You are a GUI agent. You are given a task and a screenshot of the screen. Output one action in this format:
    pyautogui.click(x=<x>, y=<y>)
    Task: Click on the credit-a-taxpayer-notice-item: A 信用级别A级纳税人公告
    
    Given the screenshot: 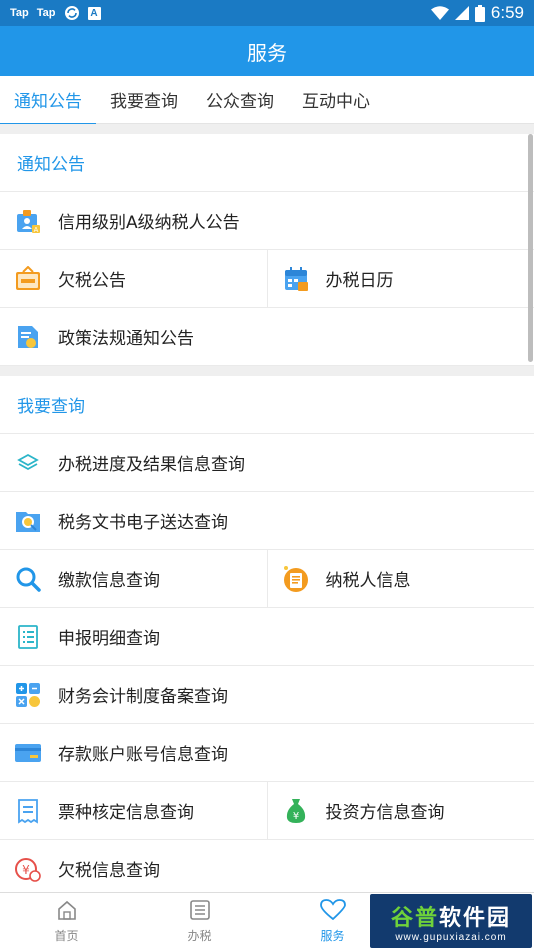 What is the action you would take?
    pyautogui.click(x=267, y=220)
    